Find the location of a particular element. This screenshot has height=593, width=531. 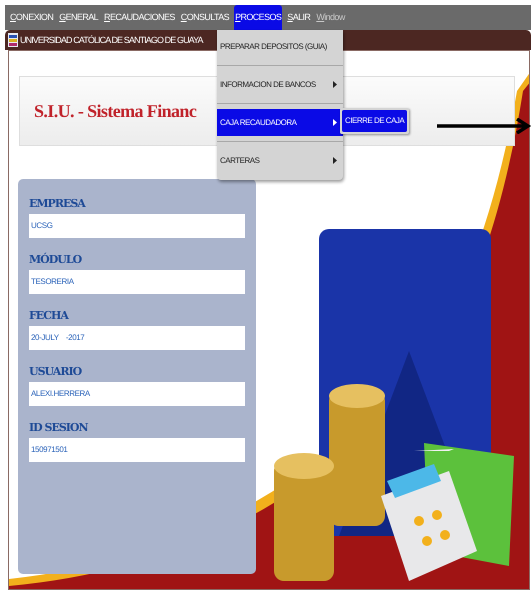

field-label: FECHA is located at coordinates (49, 315).